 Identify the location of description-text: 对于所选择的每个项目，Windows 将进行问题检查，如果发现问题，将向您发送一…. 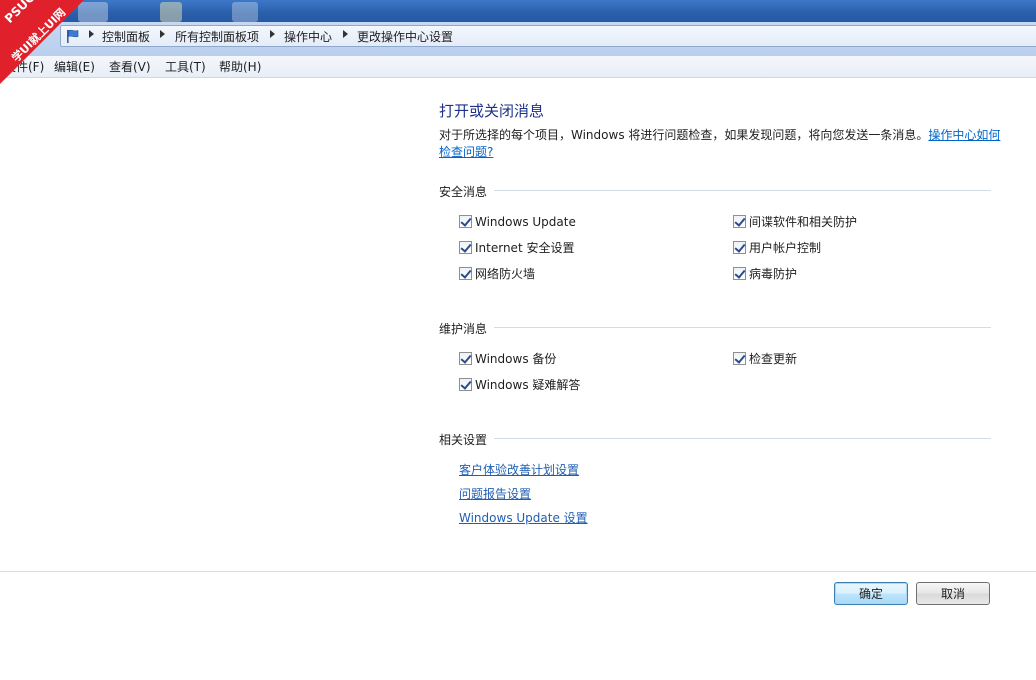
(684, 135).